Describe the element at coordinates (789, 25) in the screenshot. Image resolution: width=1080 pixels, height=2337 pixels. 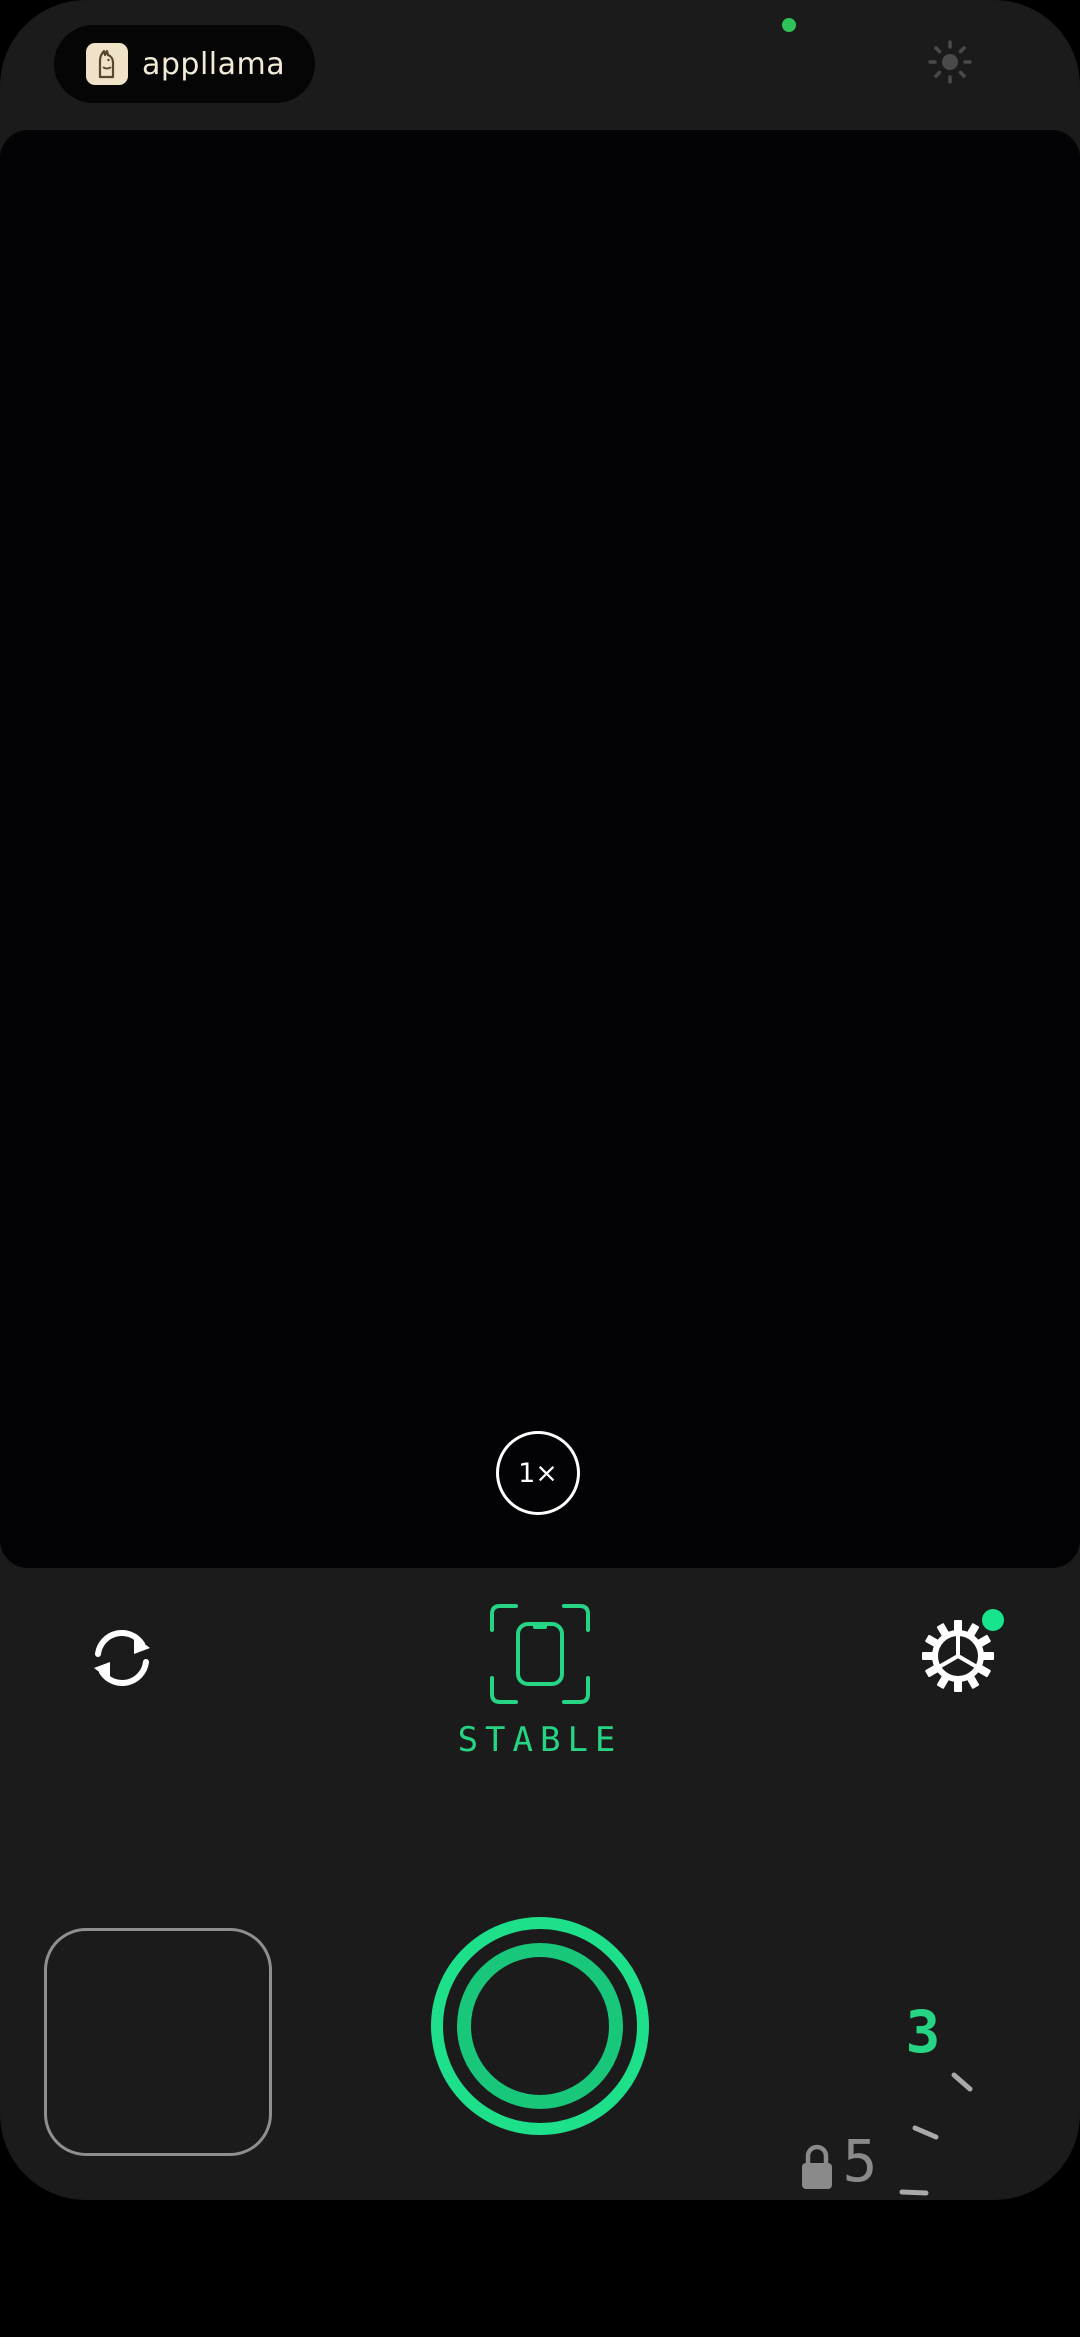
I see `privacy-indicator-dot` at that location.